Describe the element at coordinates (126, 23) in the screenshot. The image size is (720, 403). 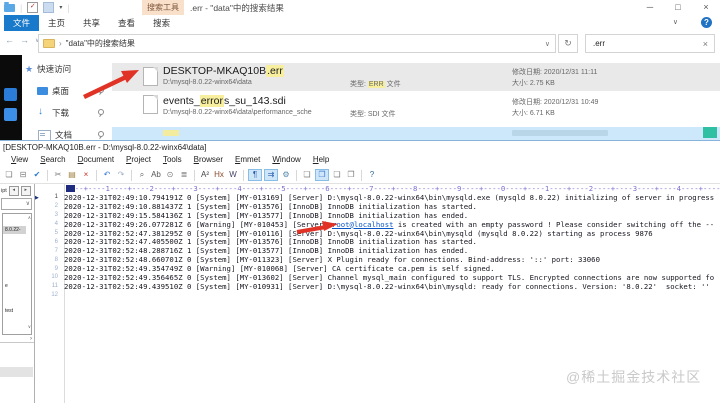
I see `ribbon-tab-view: 查看` at that location.